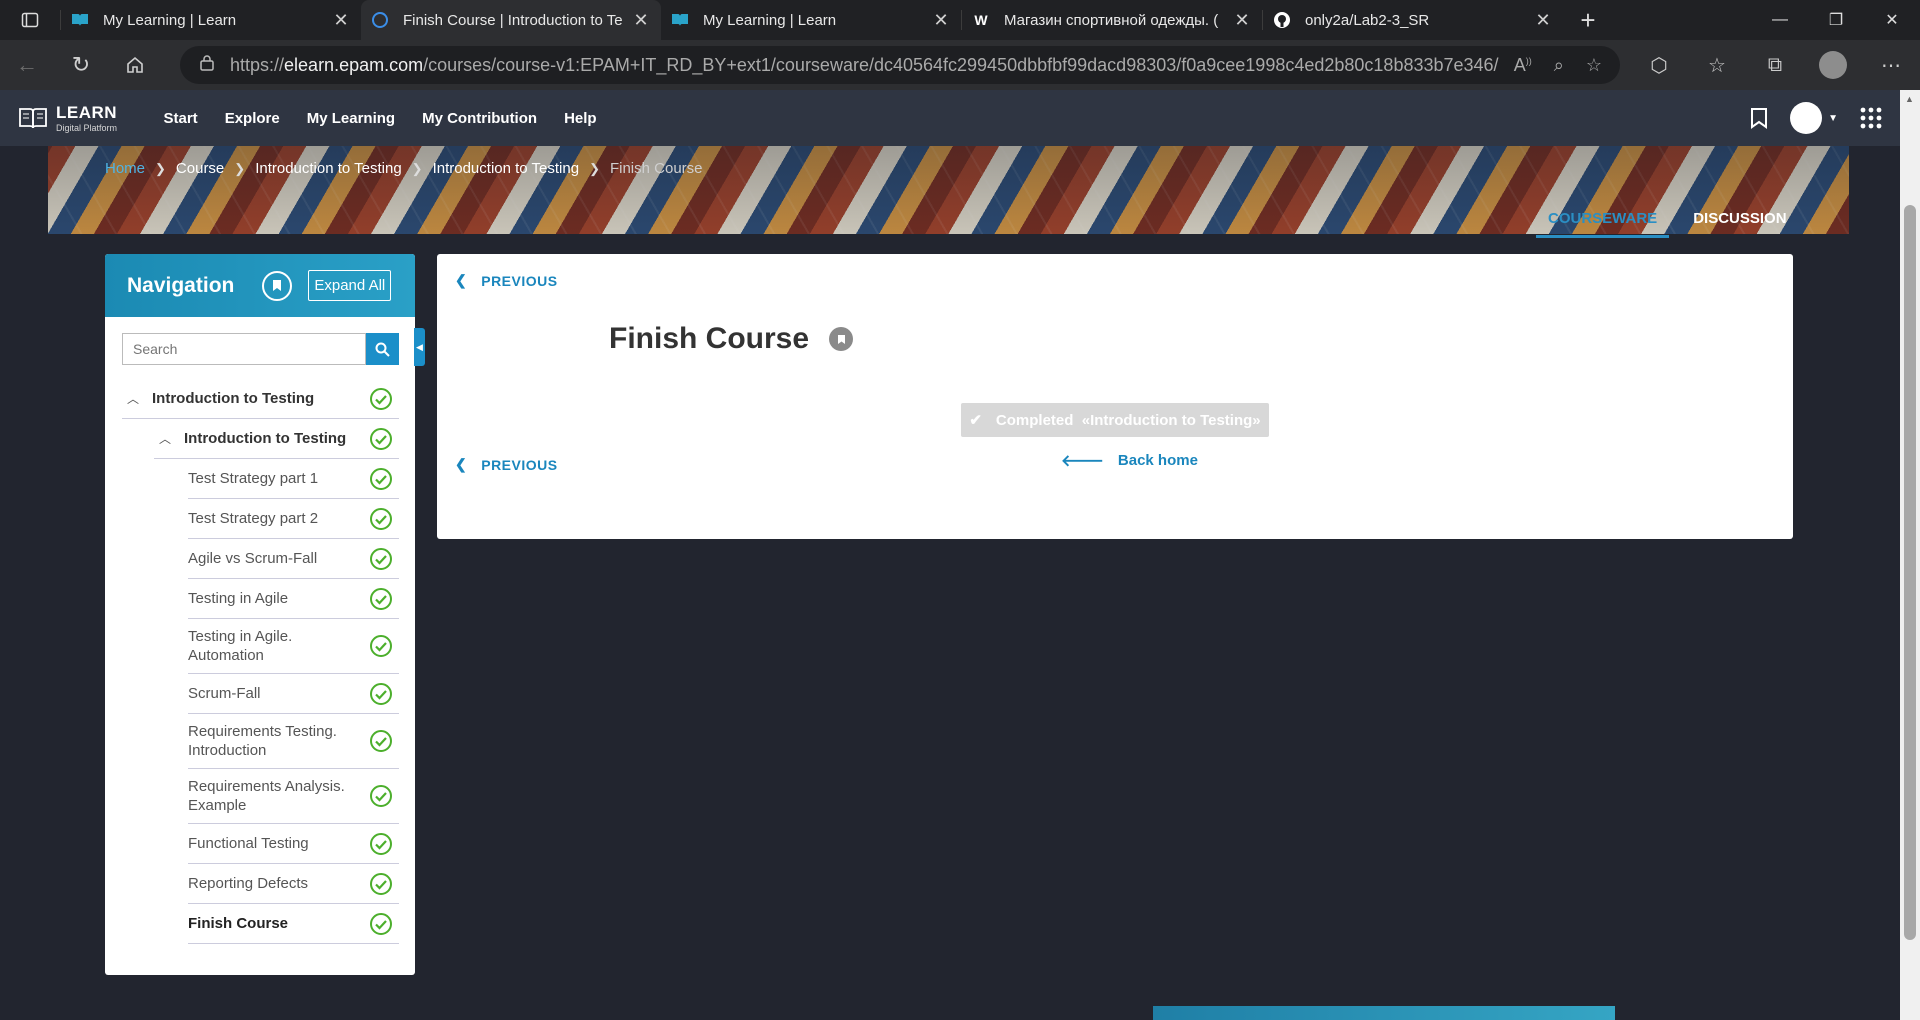 The width and height of the screenshot is (1920, 1020). What do you see at coordinates (1892, 20) in the screenshot?
I see `close-window-button: ✕` at bounding box center [1892, 20].